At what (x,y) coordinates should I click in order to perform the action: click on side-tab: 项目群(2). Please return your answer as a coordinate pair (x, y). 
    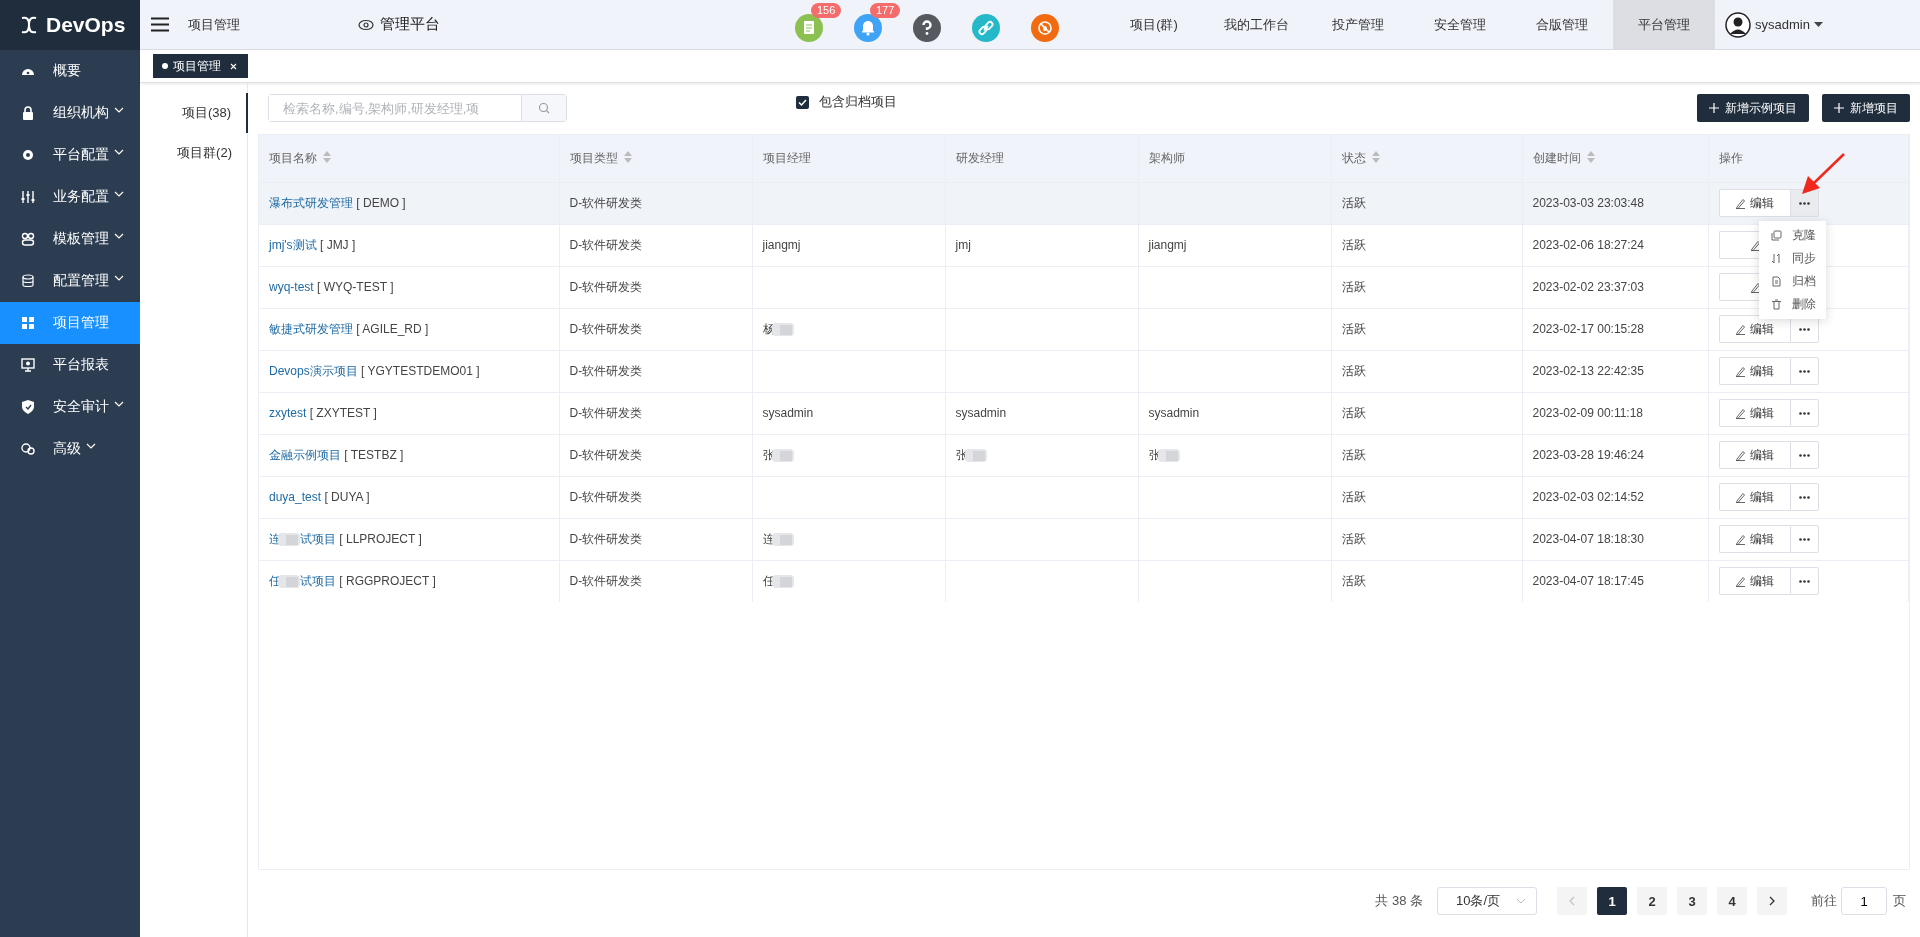
    Looking at the image, I should click on (193, 153).